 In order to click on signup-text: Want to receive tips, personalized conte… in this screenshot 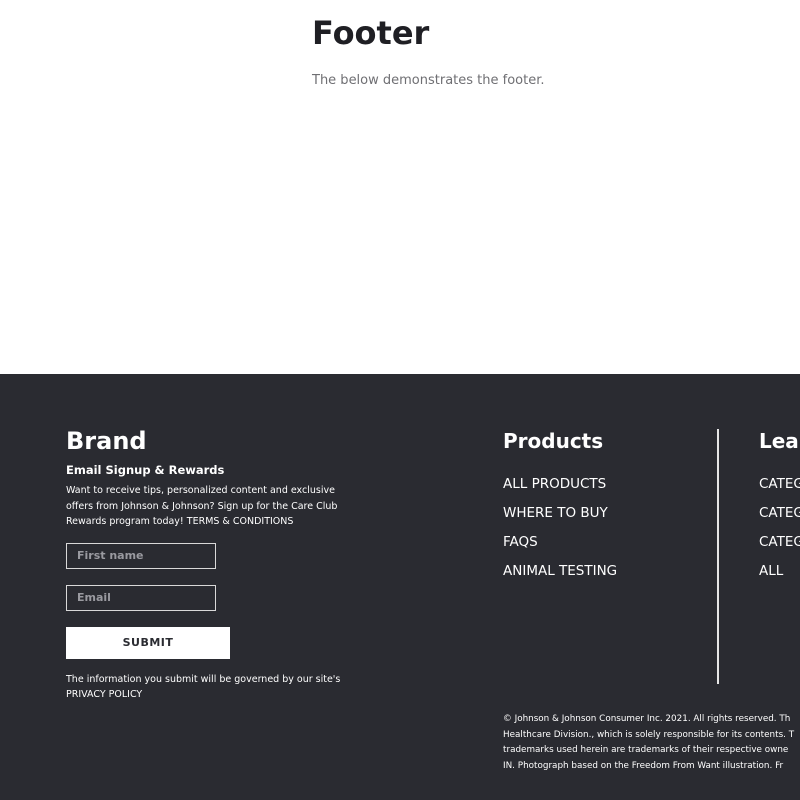, I will do `click(206, 506)`.